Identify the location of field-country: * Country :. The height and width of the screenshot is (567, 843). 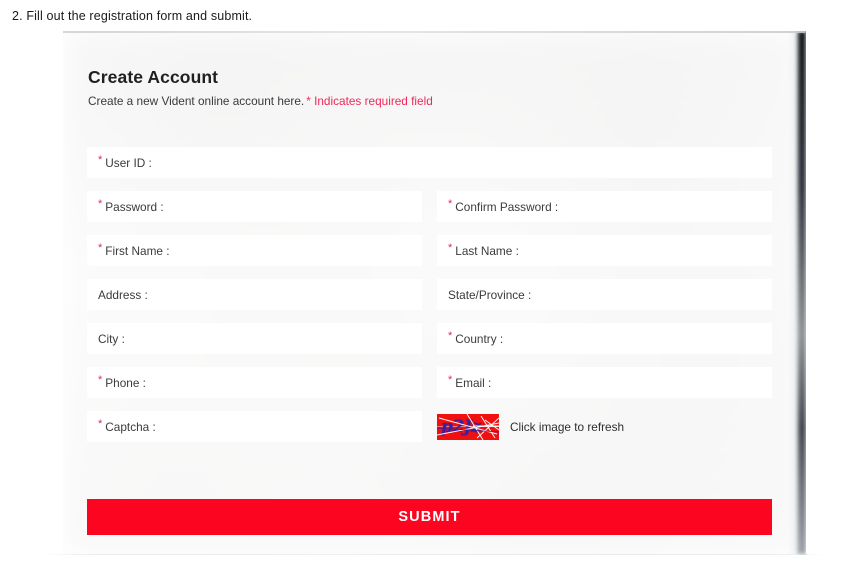
(604, 338).